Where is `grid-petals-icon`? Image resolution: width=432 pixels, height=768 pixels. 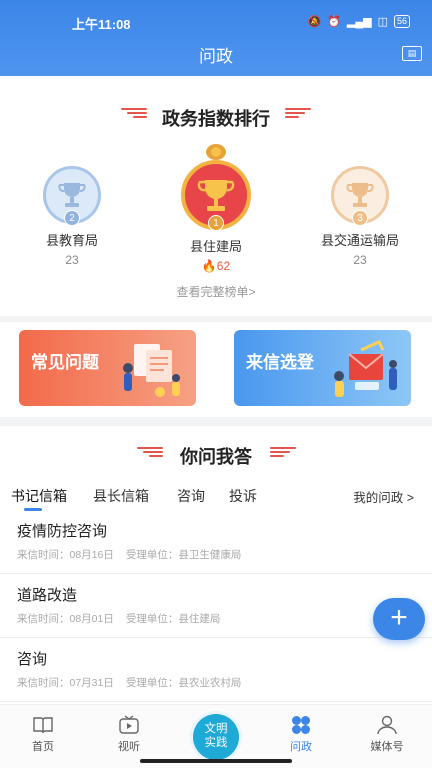
grid-petals-icon is located at coordinates (301, 725).